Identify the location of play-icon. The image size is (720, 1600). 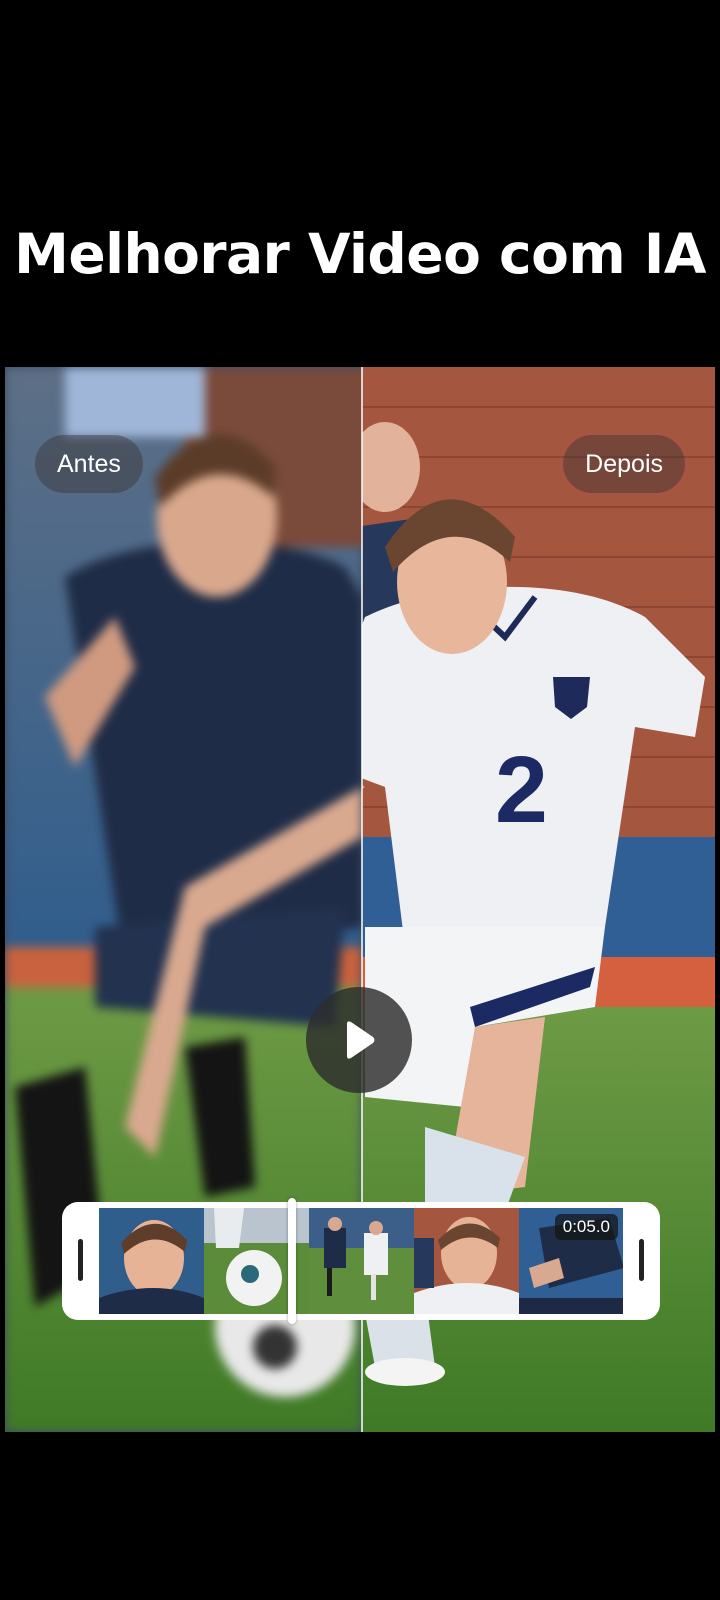
(361, 1040).